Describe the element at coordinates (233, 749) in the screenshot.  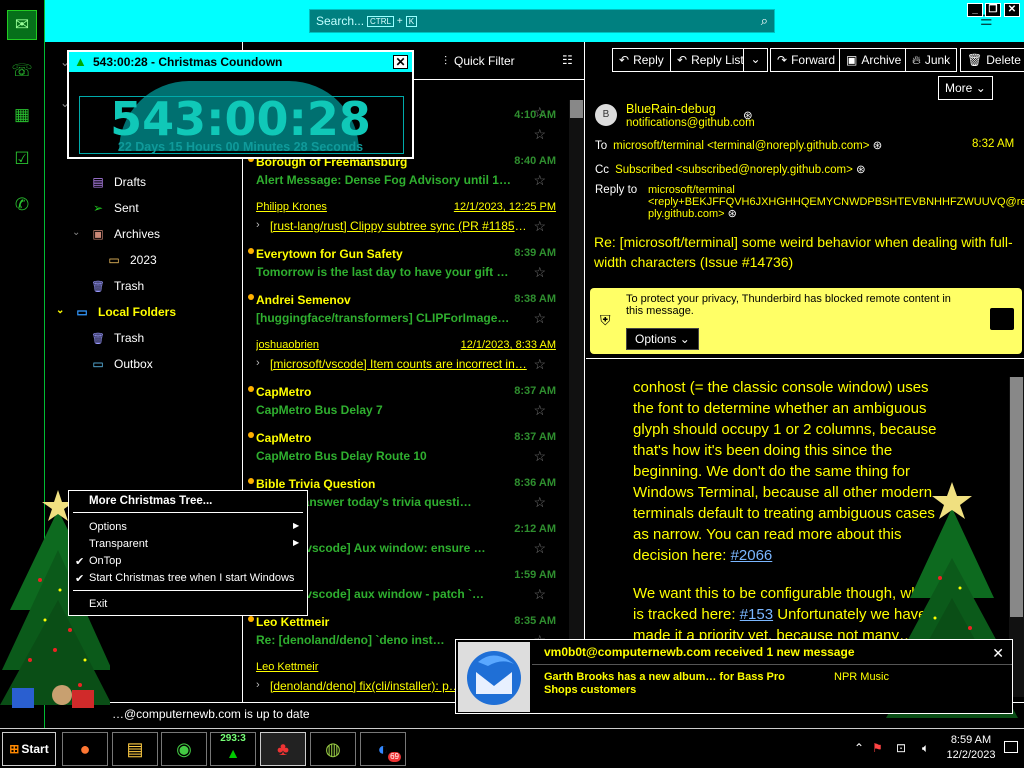
I see `countdown-app-icon: 293:3 ▲` at that location.